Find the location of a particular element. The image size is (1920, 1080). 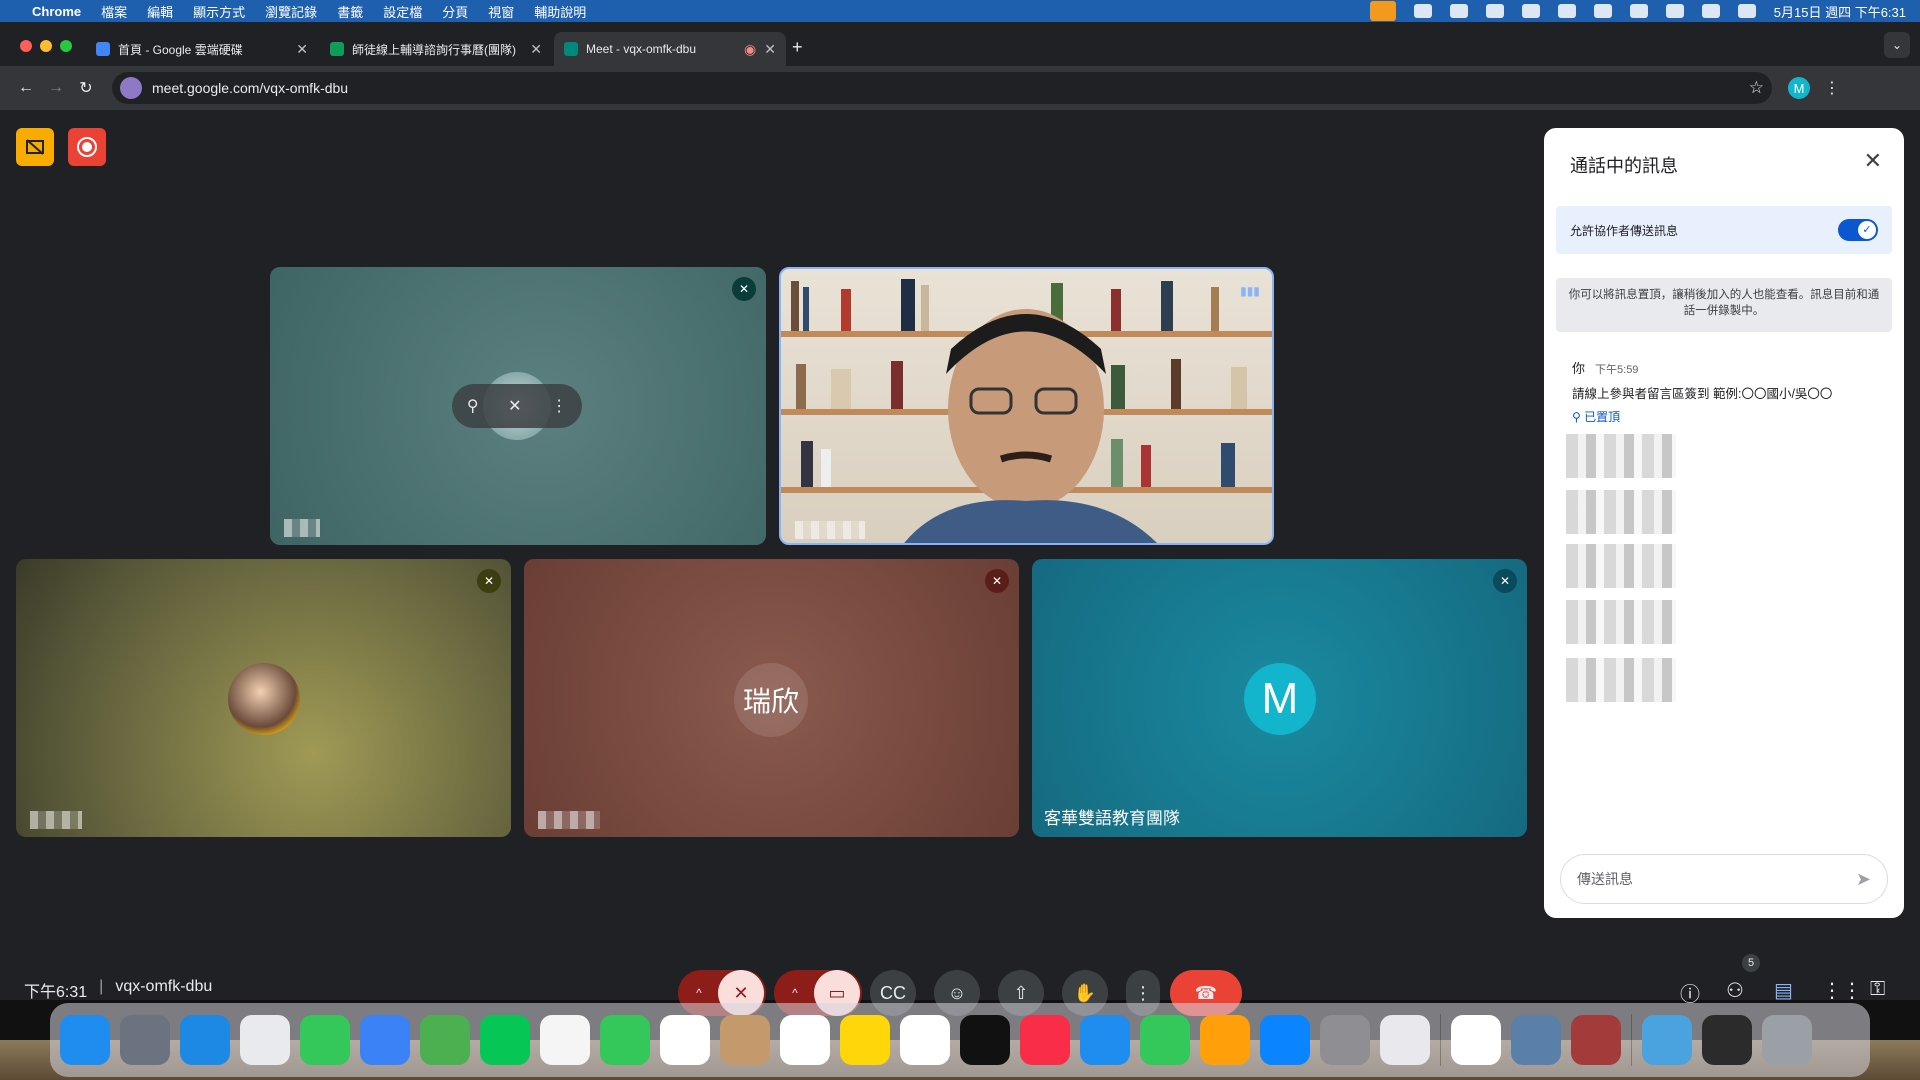

contacts-icon is located at coordinates (745, 1040).